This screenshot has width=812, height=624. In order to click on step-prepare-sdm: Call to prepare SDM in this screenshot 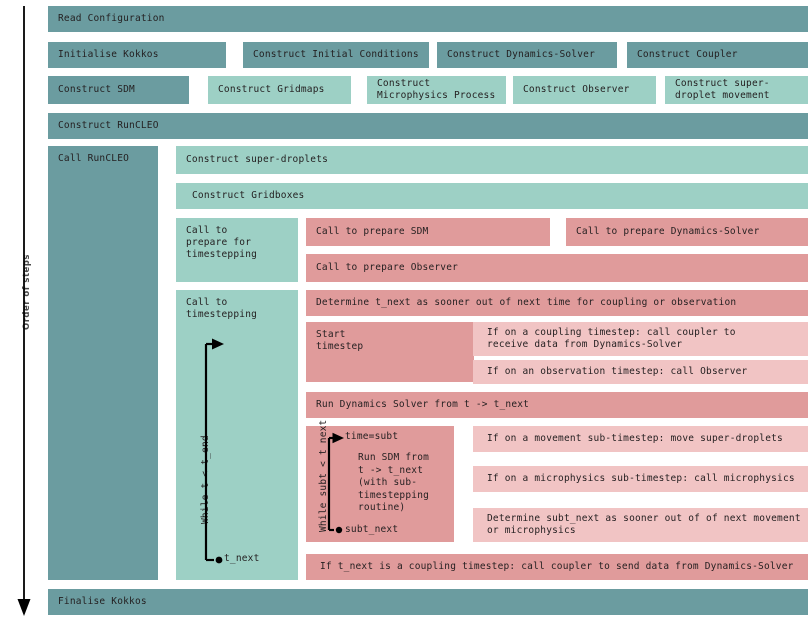, I will do `click(428, 232)`.